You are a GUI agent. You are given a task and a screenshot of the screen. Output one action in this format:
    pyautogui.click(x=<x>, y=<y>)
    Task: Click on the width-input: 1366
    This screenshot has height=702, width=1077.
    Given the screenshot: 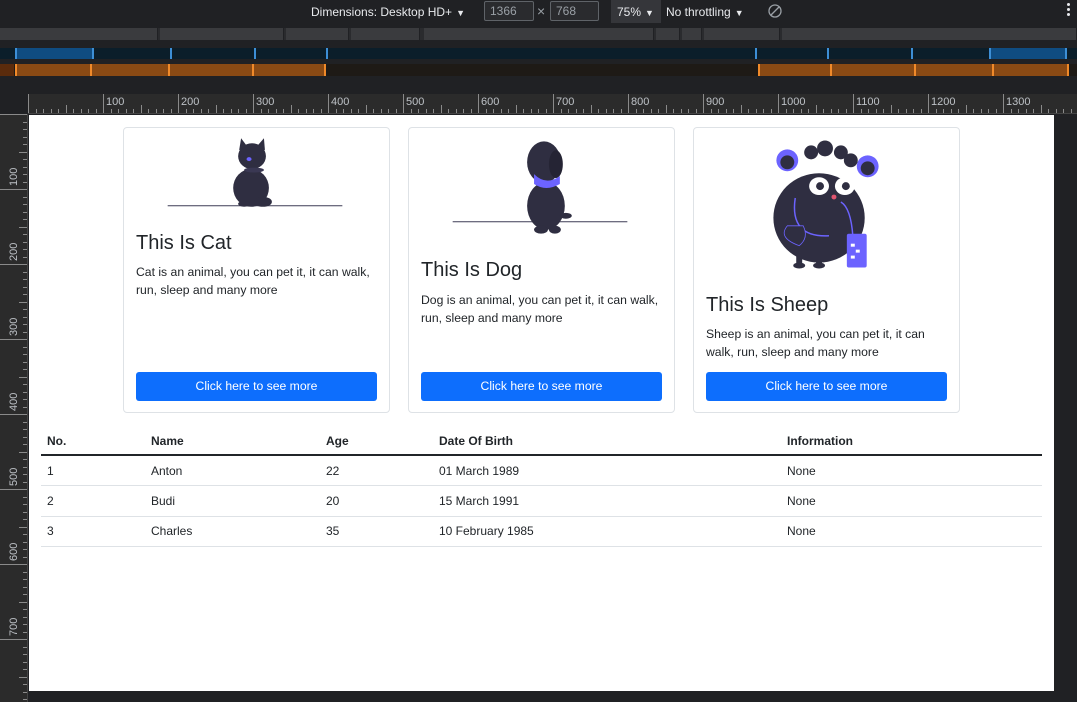 What is the action you would take?
    pyautogui.click(x=509, y=11)
    